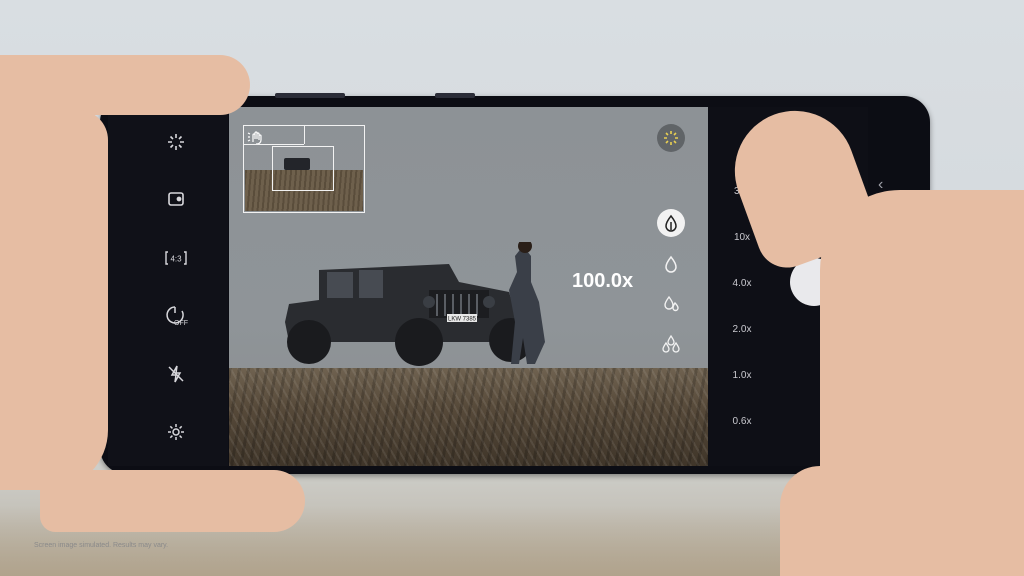  Describe the element at coordinates (742, 421) in the screenshot. I see `zoom-step-0.6x: 0.6x` at that location.